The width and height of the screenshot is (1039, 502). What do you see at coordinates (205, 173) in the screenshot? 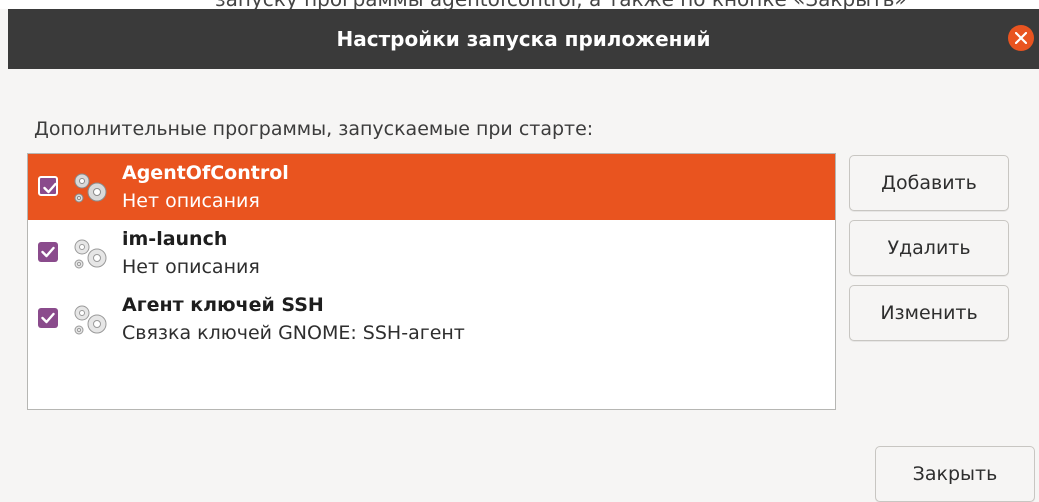
I see `item-name: AgentOfControl` at bounding box center [205, 173].